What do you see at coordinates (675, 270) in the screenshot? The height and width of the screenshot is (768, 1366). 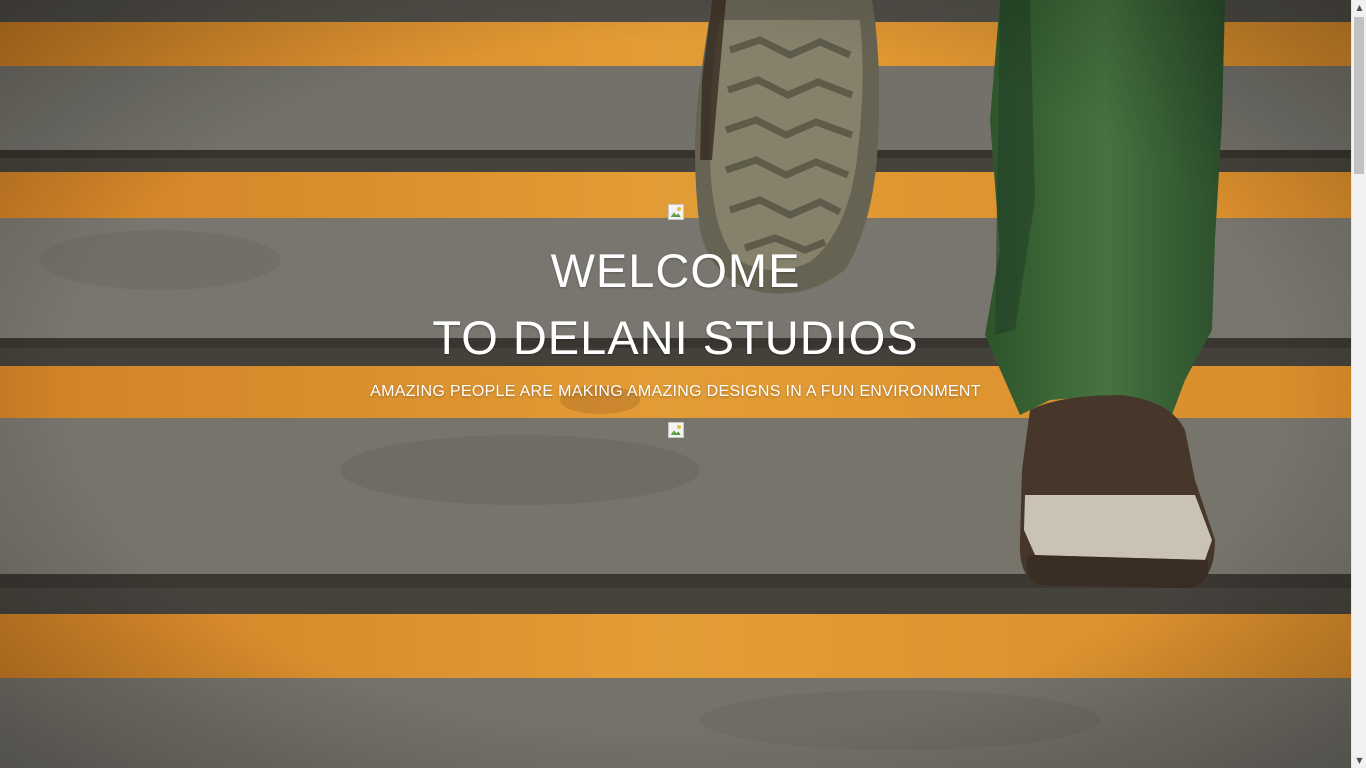 I see `hero-title-line1: WELCOME` at bounding box center [675, 270].